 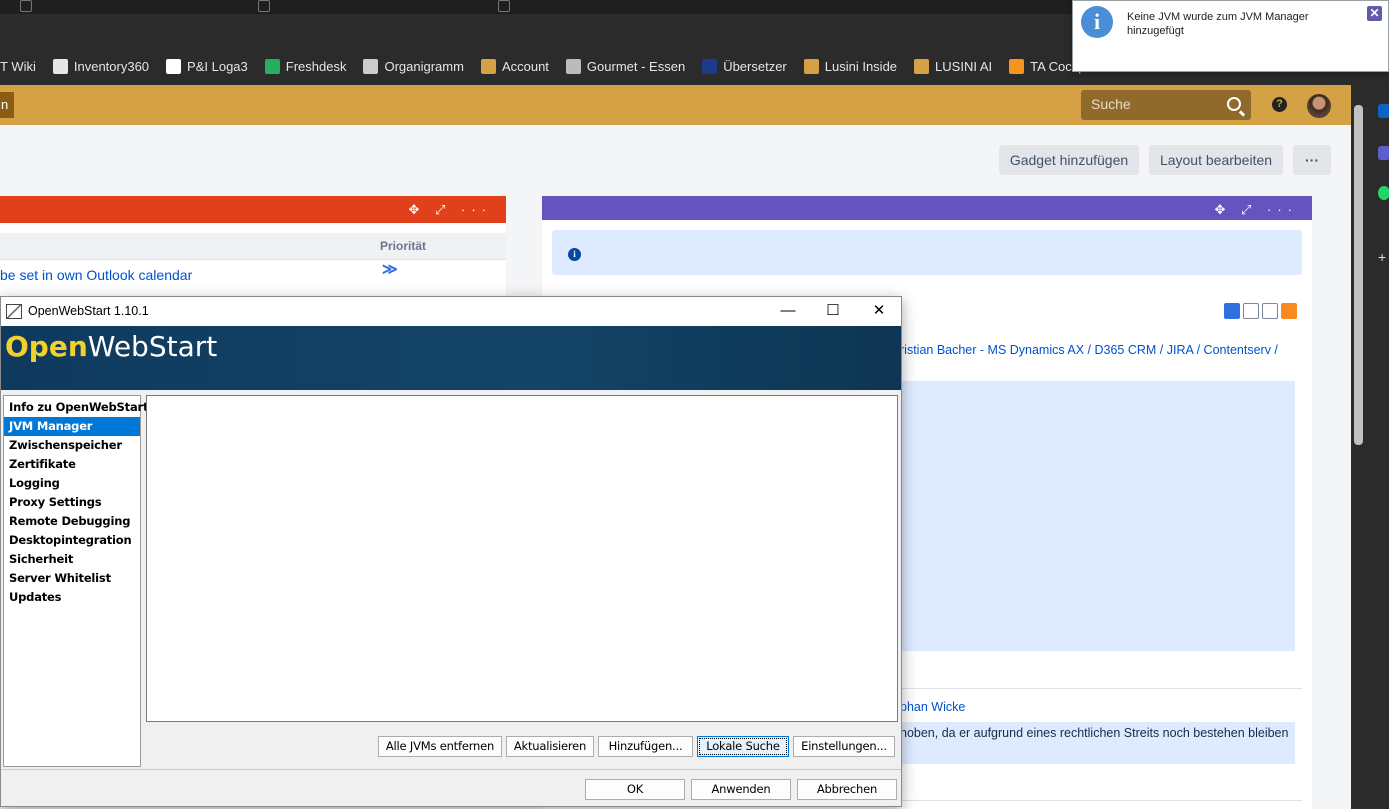 What do you see at coordinates (743, 746) in the screenshot?
I see `local-search-button: Lokale Suche` at bounding box center [743, 746].